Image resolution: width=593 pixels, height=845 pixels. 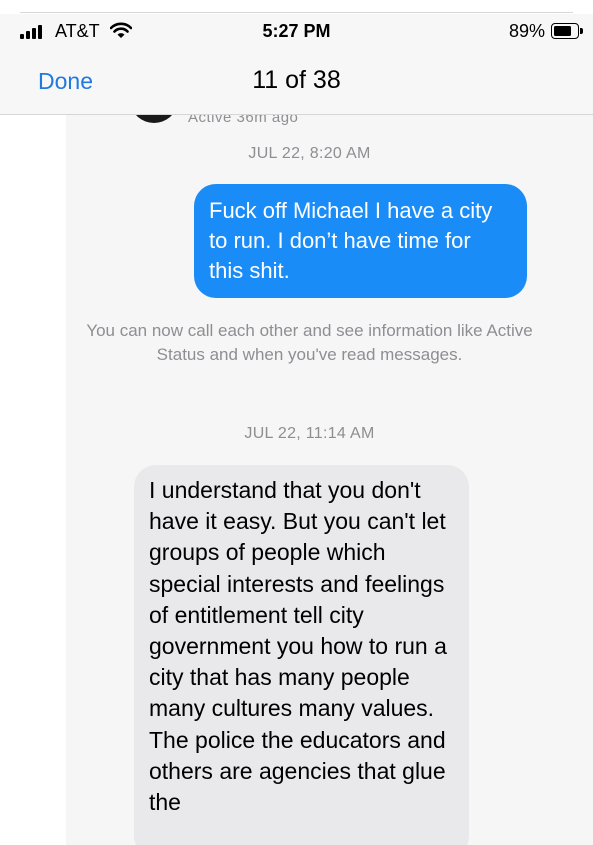 What do you see at coordinates (296, 7) in the screenshot?
I see `cropped-previous-screen` at bounding box center [296, 7].